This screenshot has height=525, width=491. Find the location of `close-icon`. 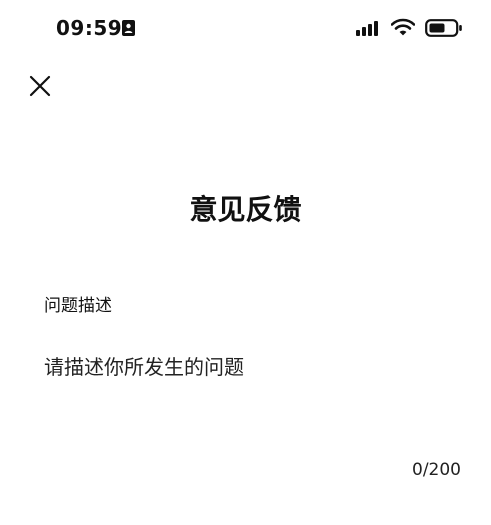

close-icon is located at coordinates (40, 86).